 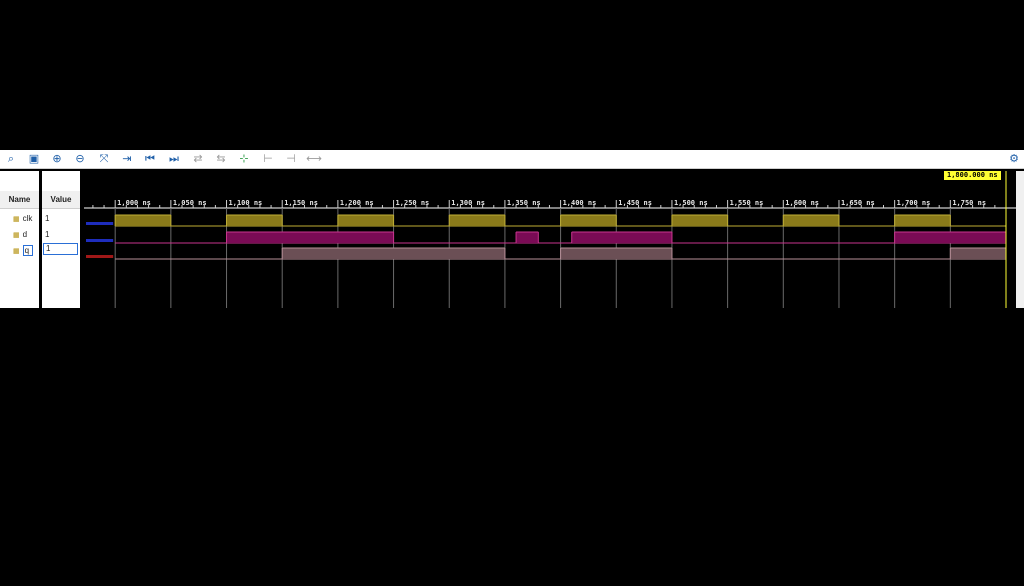 I want to click on ruler-tick-label: 1,350 ns, so click(x=524, y=203).